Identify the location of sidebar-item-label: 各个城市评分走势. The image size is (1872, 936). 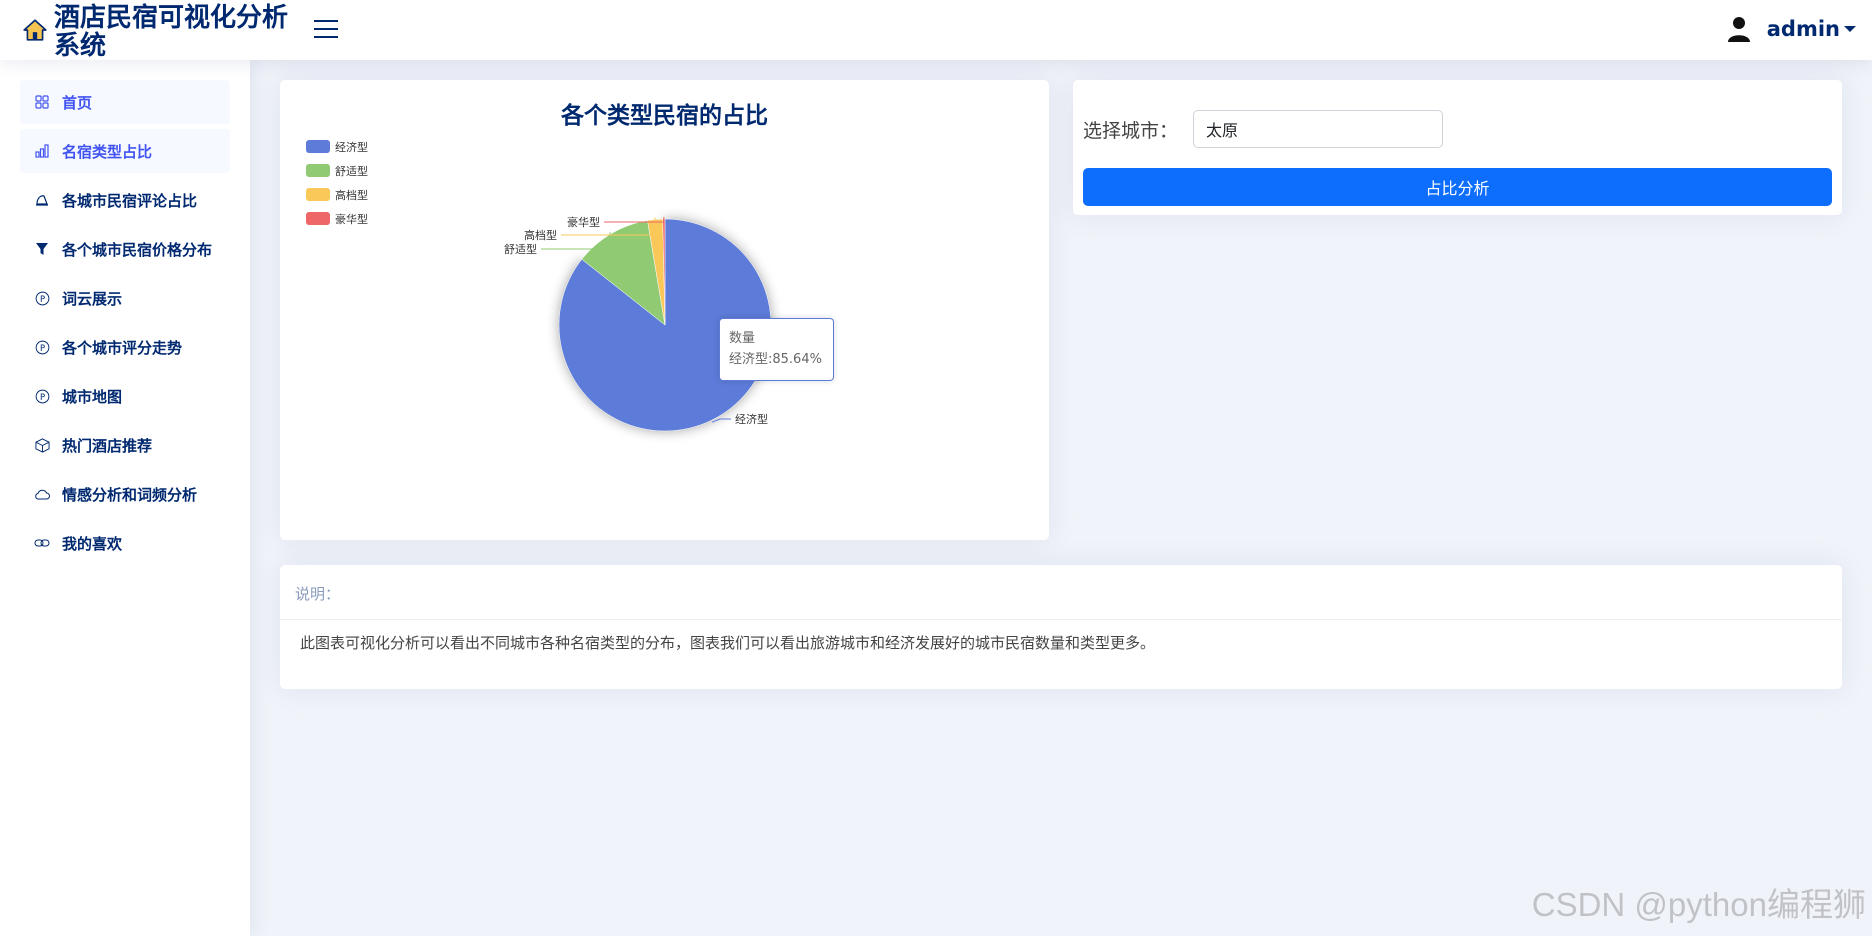
(122, 347).